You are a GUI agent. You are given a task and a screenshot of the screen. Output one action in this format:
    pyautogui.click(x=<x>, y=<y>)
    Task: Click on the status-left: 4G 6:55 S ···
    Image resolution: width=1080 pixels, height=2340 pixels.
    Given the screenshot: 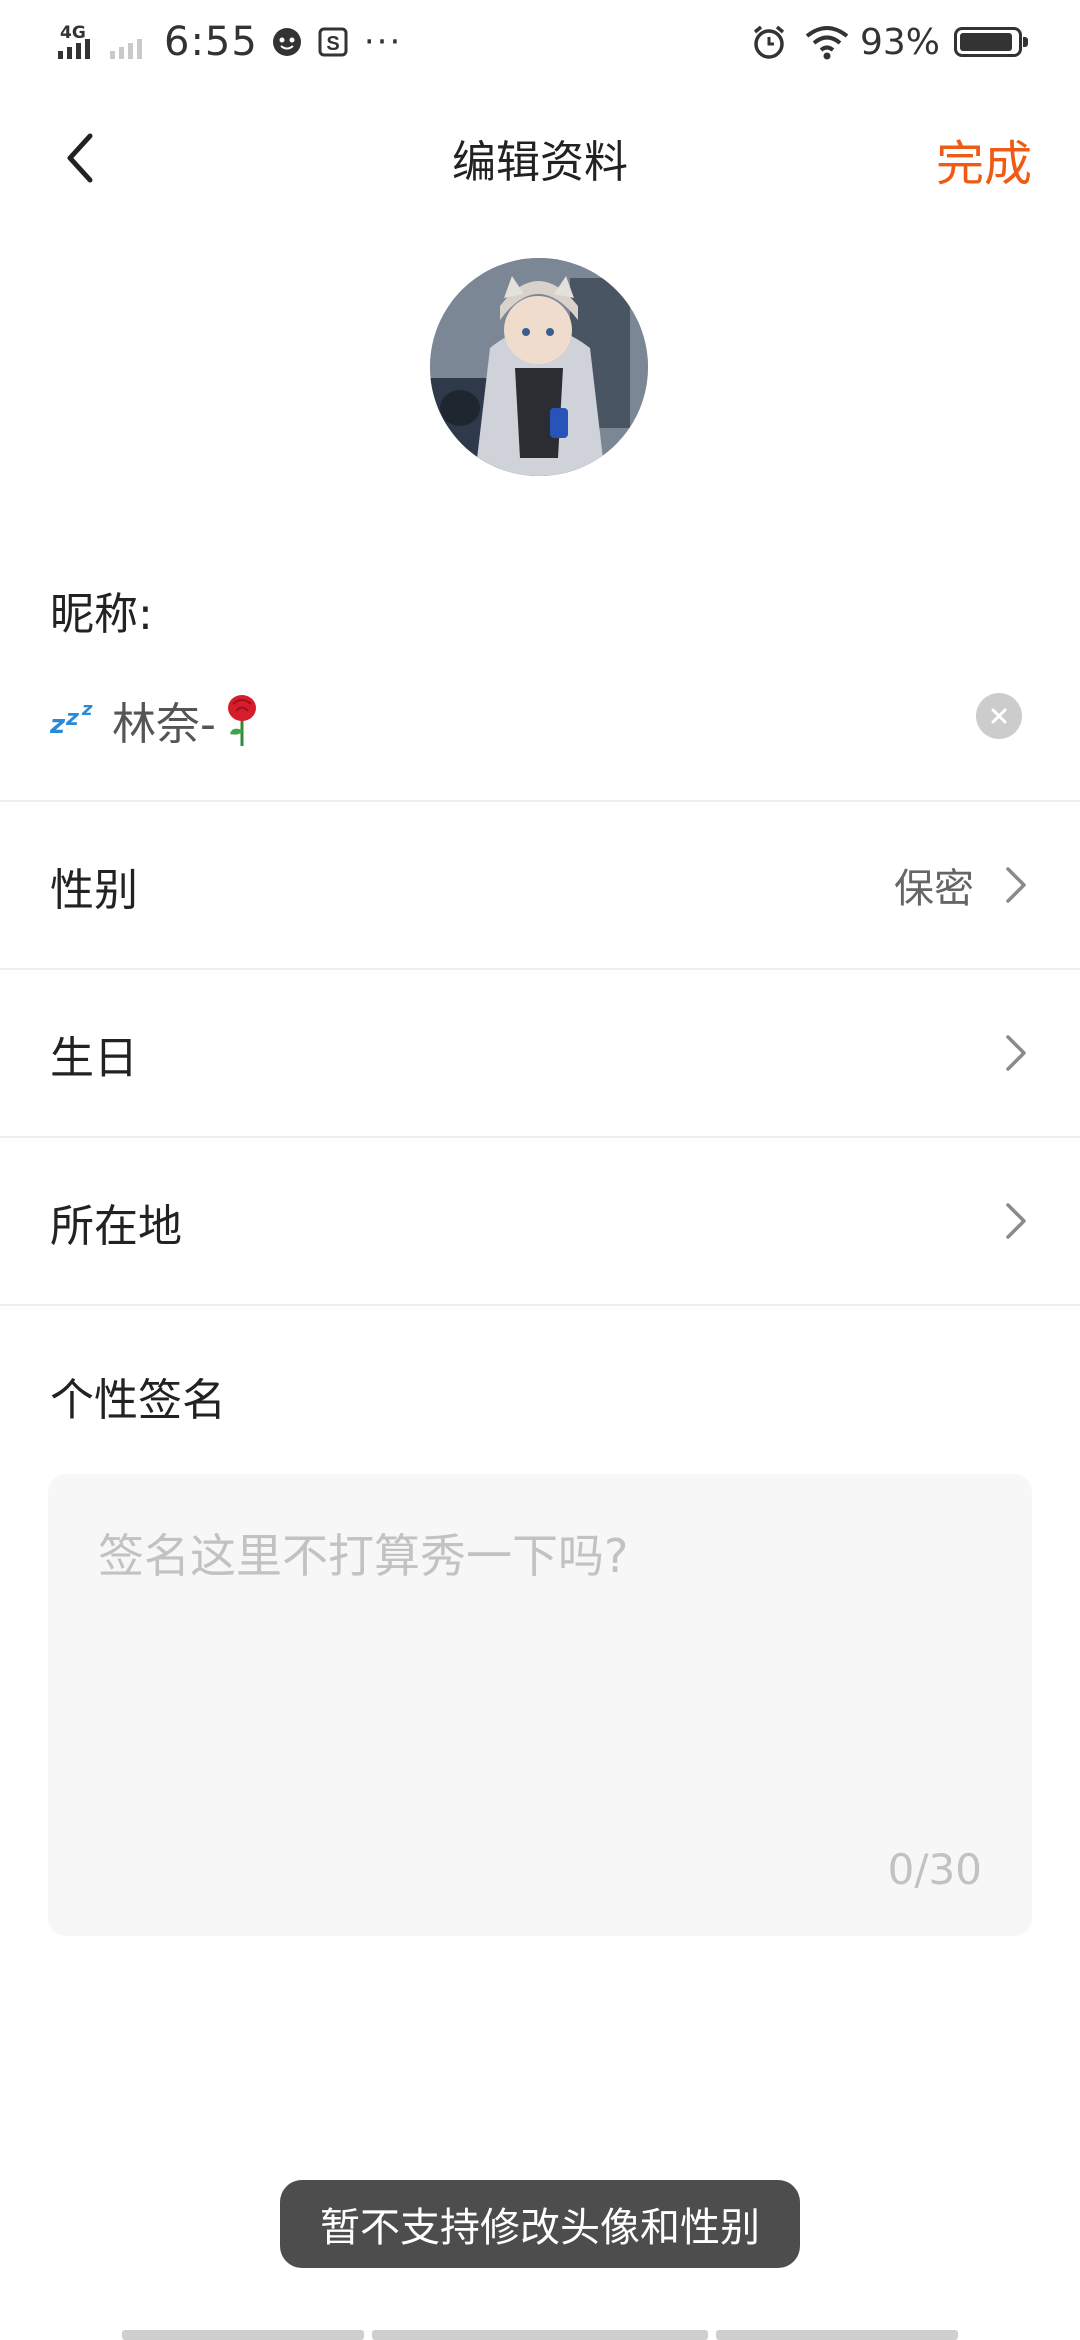 What is the action you would take?
    pyautogui.click(x=230, y=42)
    